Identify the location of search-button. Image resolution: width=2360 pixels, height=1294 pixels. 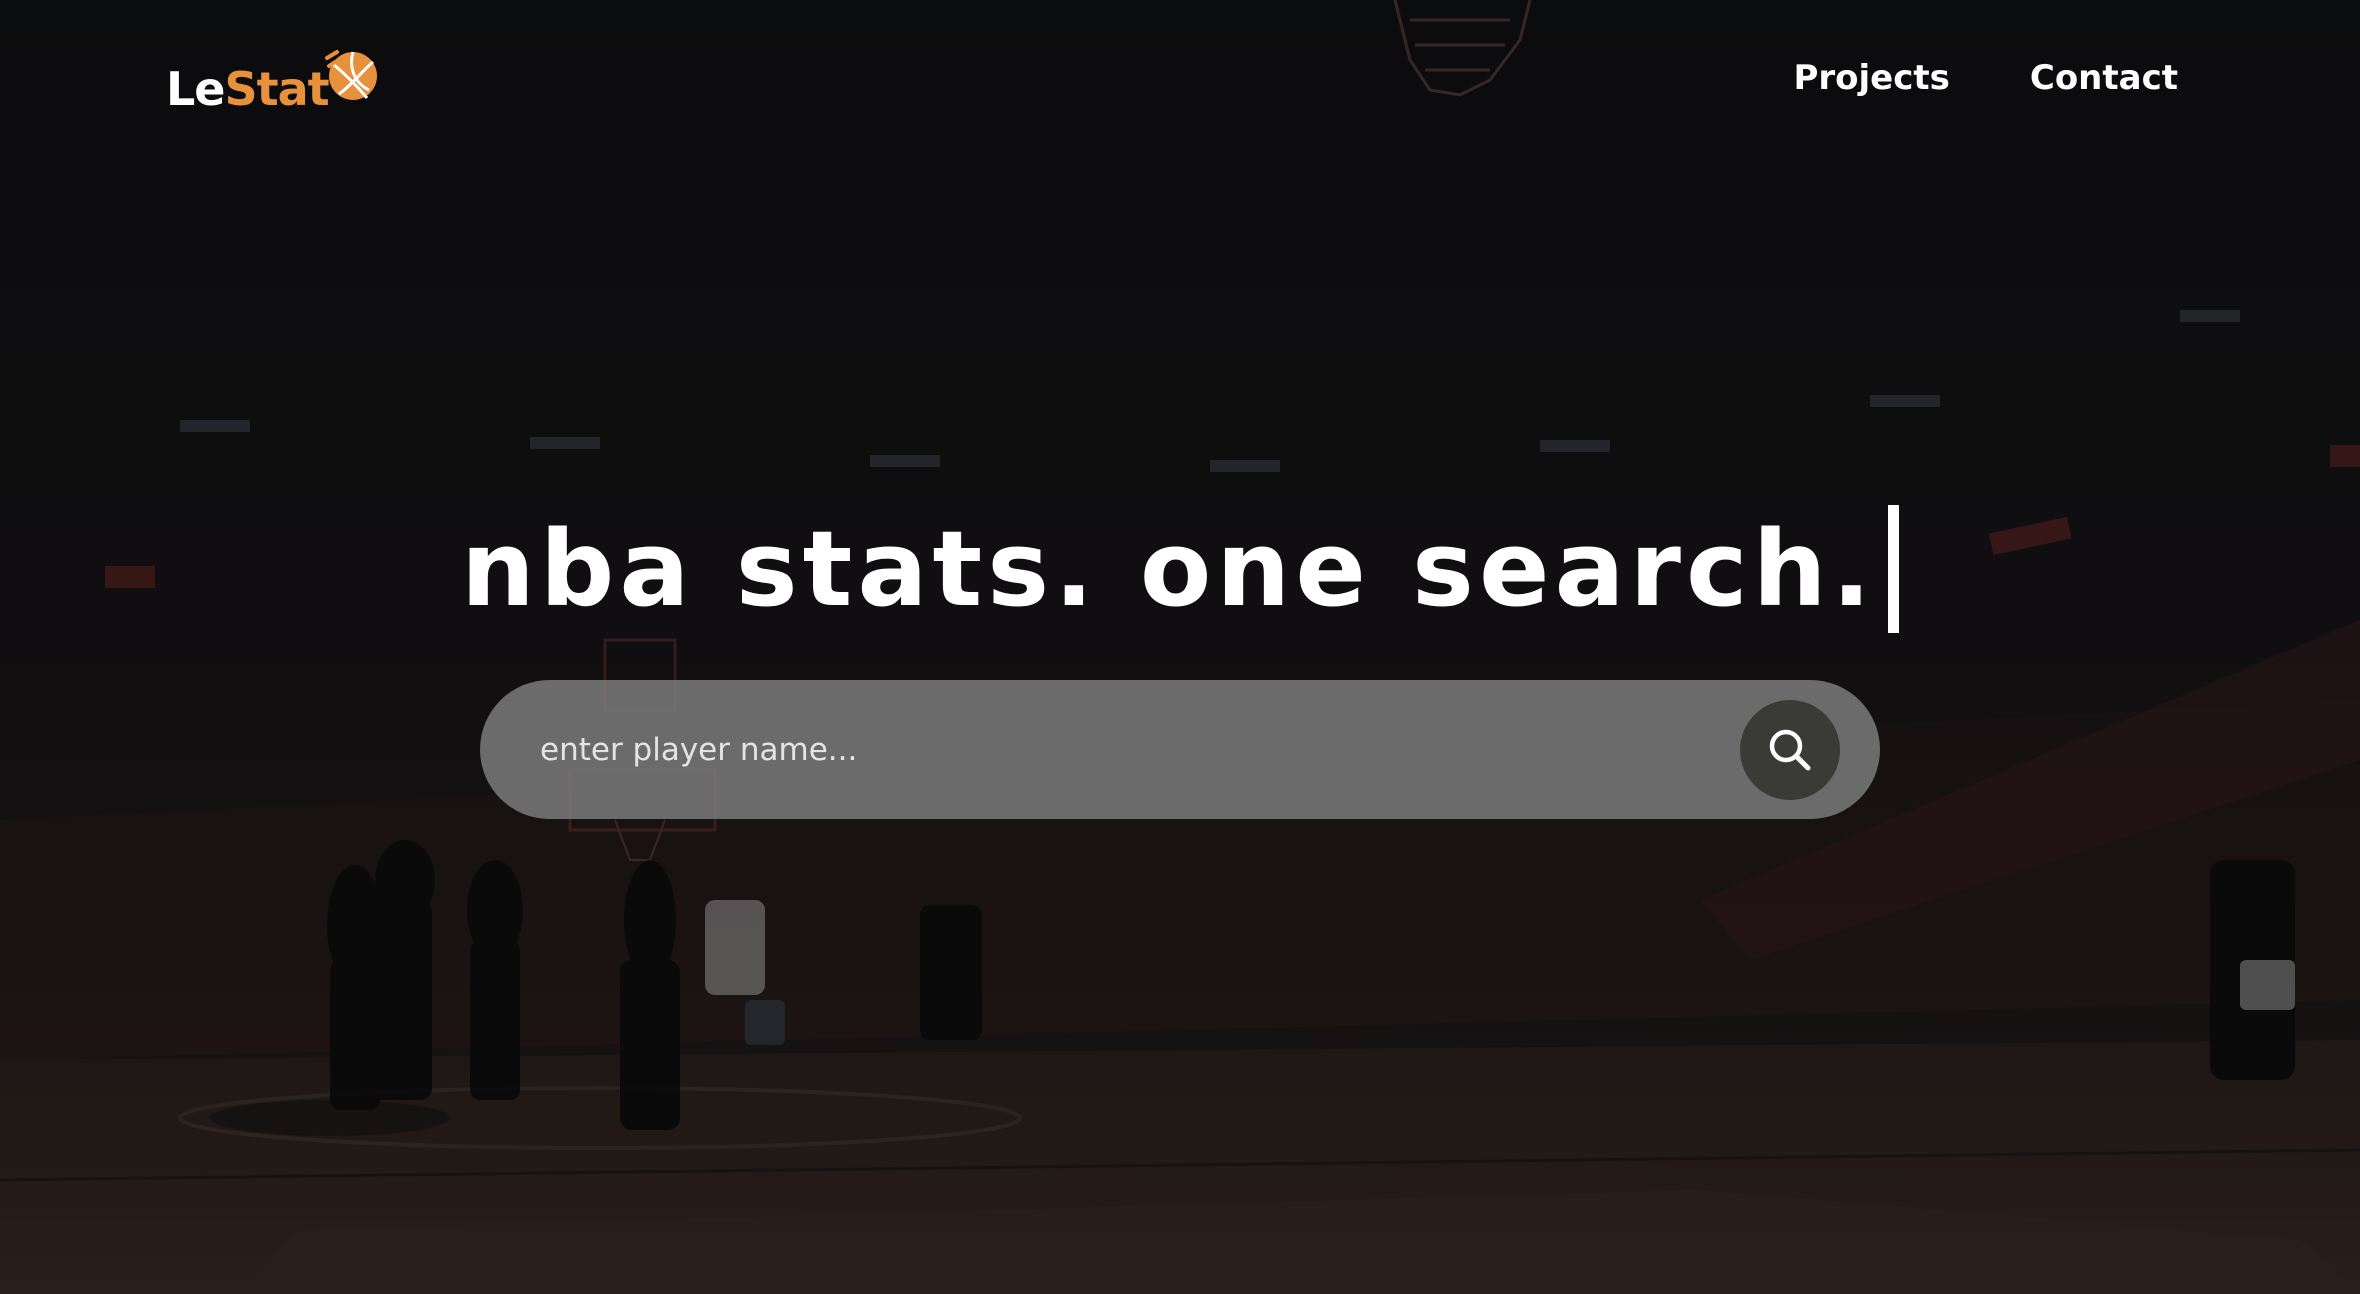
(1790, 750).